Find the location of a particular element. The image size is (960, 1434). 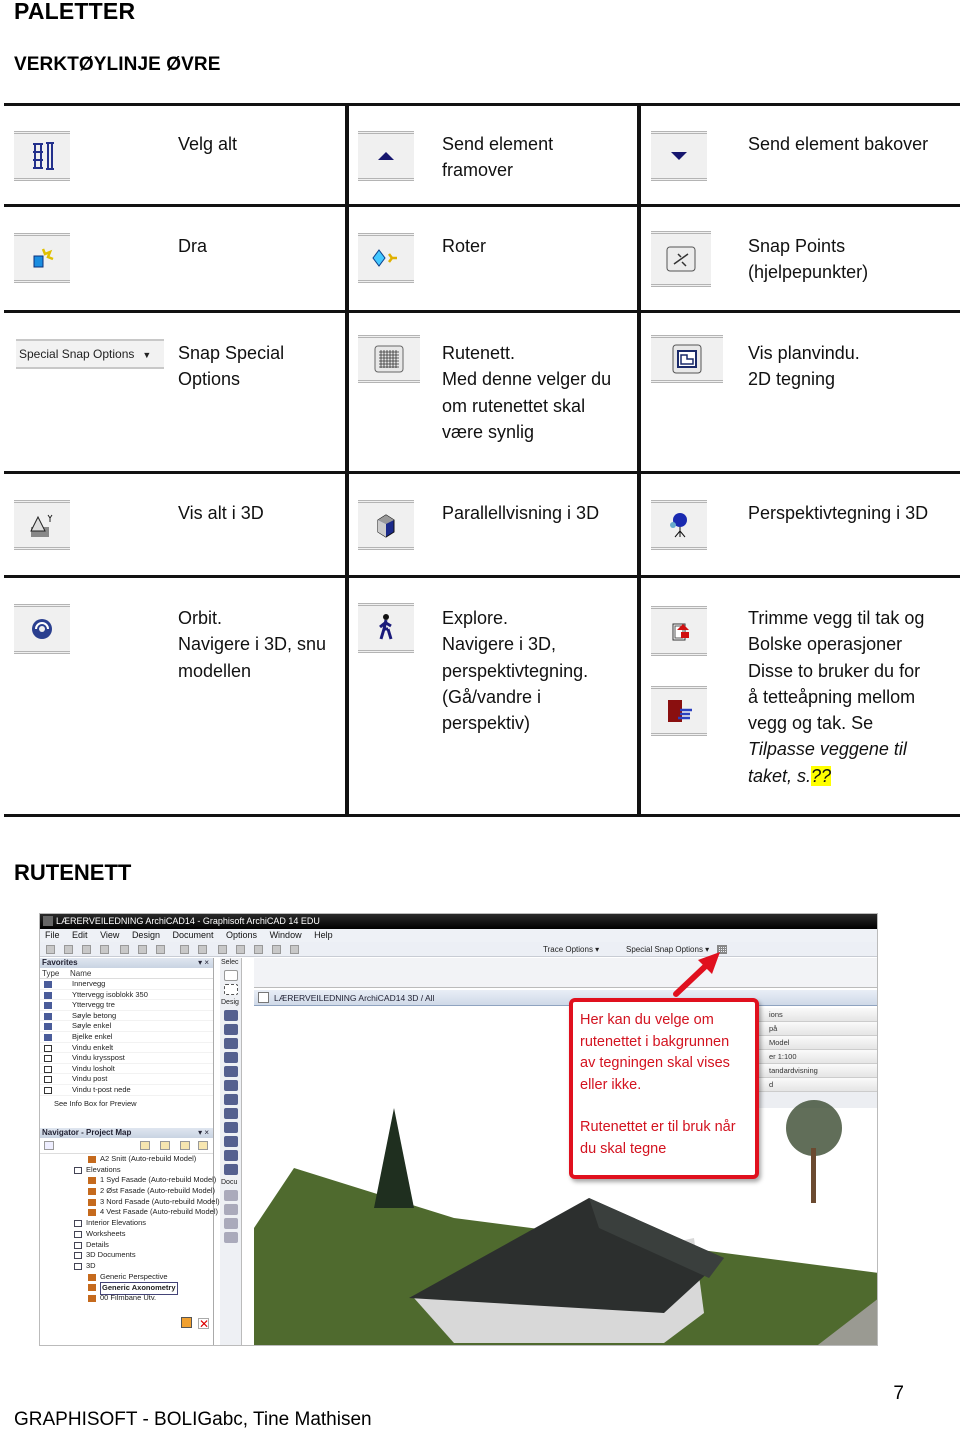

delete-icon is located at coordinates (276, 949).